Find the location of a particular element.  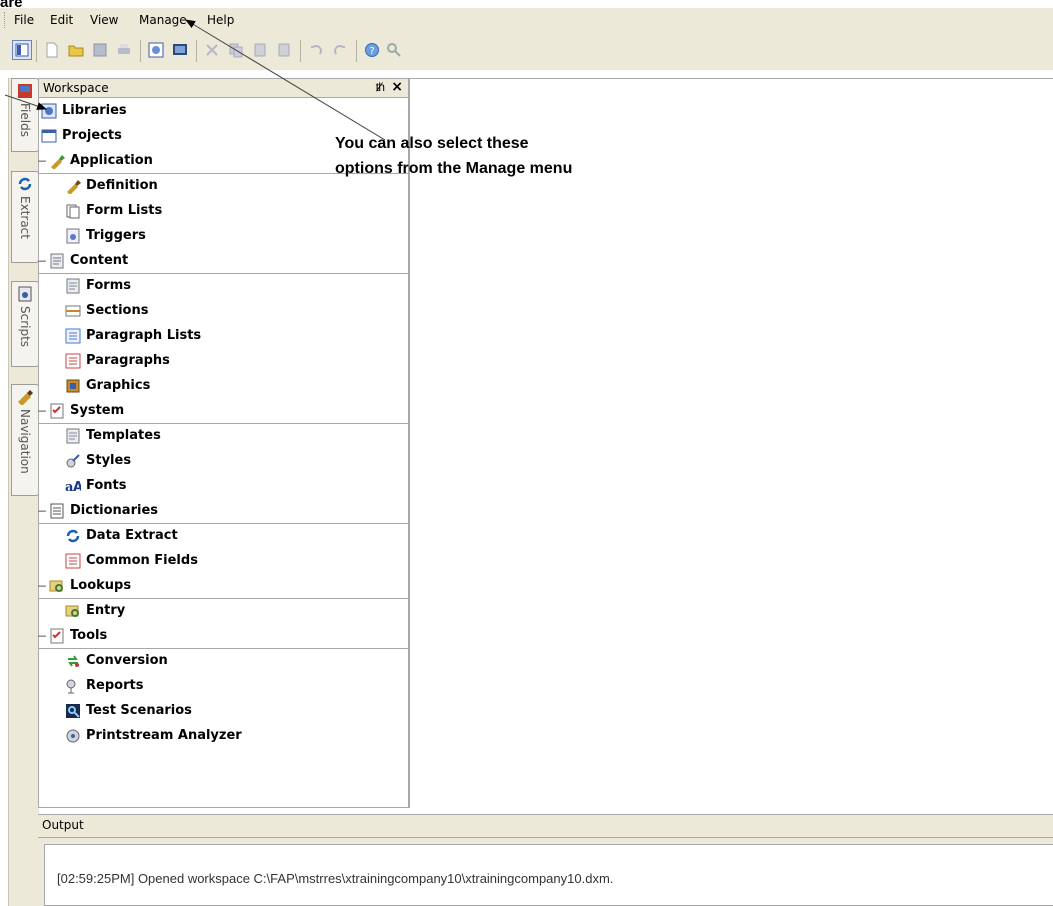

tree-label: Dictionaries is located at coordinates (114, 510).